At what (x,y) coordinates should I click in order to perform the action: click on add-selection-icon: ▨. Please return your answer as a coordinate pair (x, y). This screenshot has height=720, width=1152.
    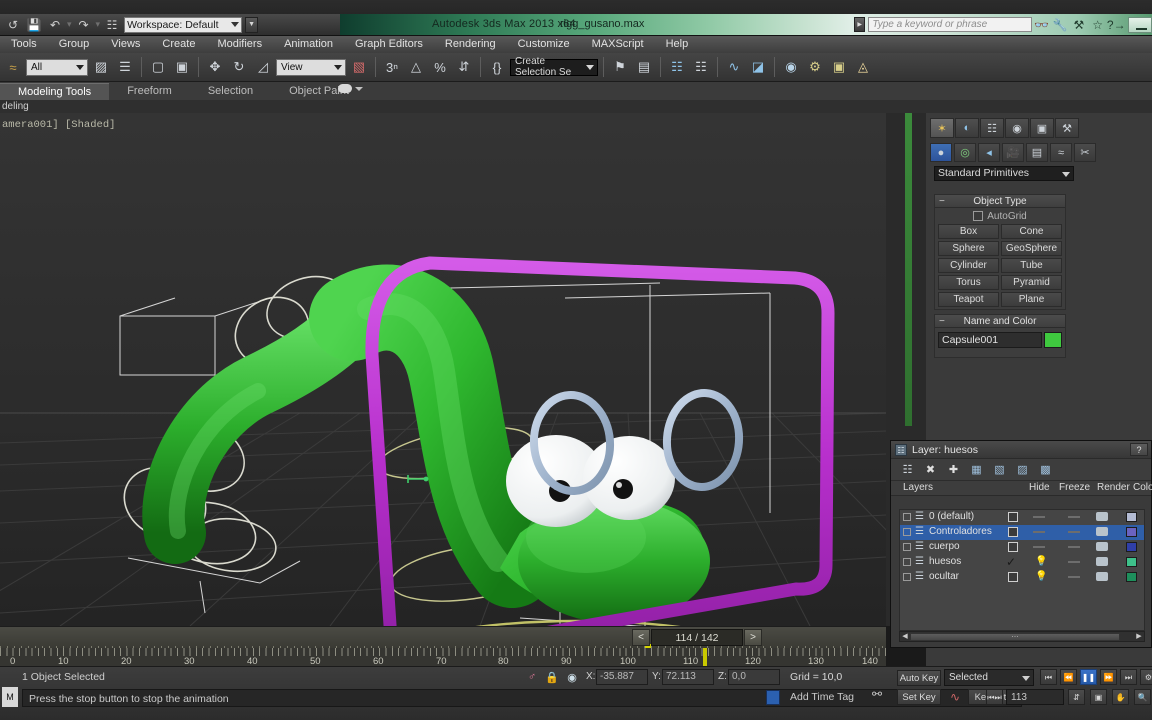
    Looking at the image, I should click on (1022, 469).